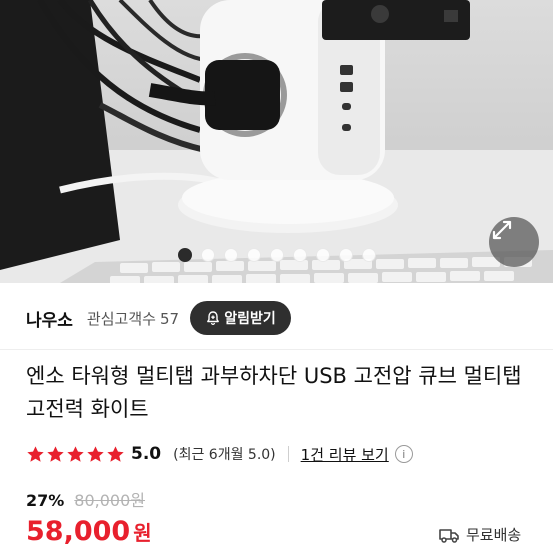  Describe the element at coordinates (213, 318) in the screenshot. I see `bell-plus-icon` at that location.